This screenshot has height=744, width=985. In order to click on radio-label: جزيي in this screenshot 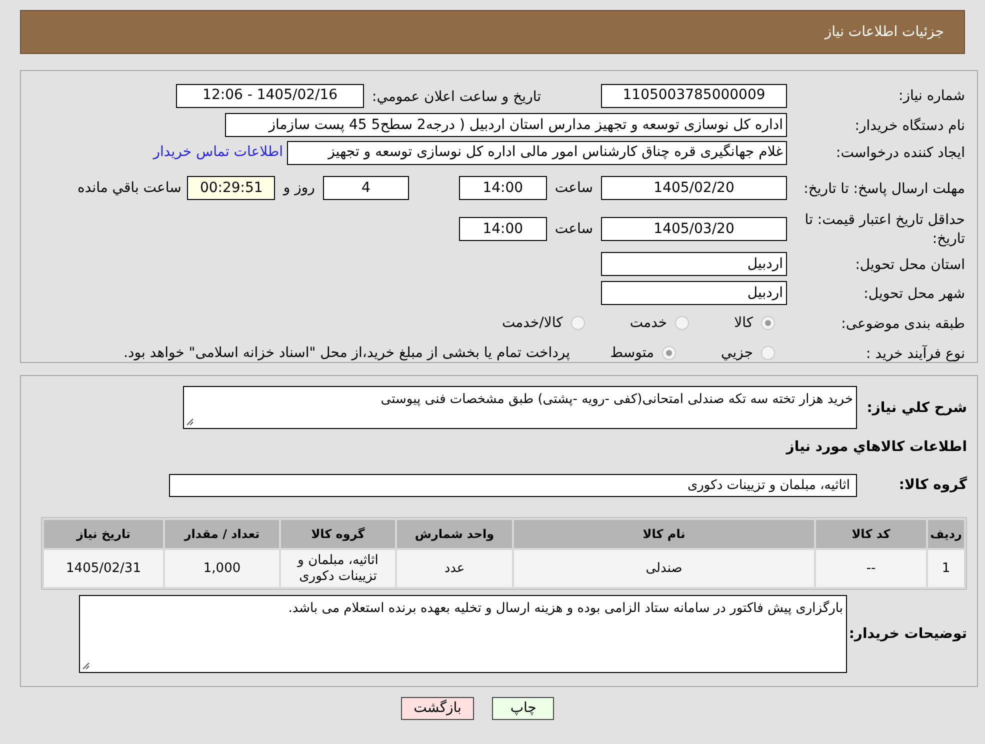, I will do `click(737, 353)`.